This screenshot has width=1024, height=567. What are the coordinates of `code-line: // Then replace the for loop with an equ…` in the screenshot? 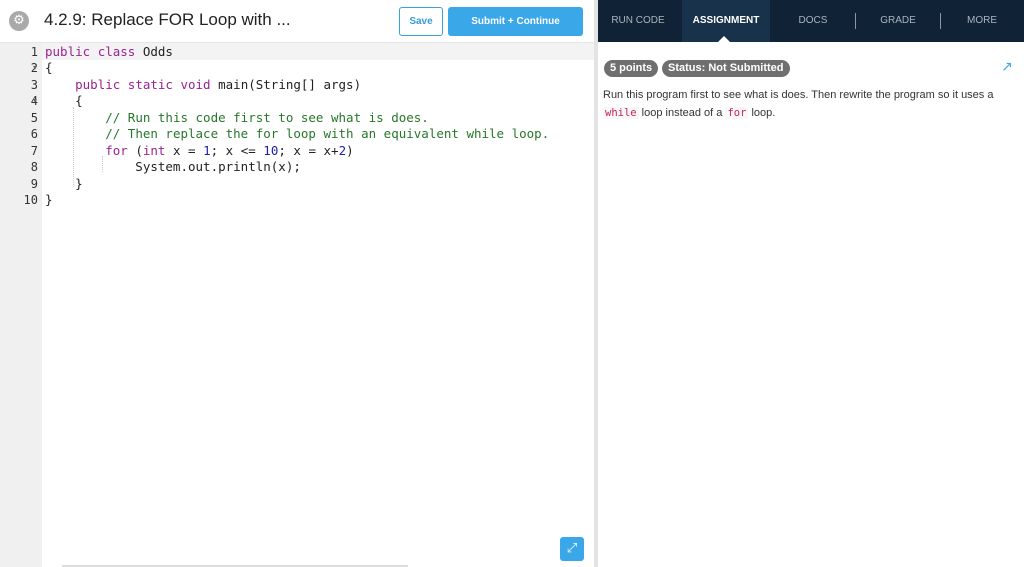 It's located at (327, 133).